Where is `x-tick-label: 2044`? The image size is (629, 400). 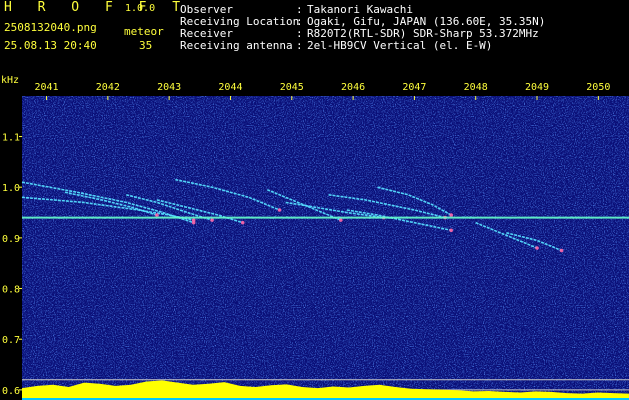
x-tick-label: 2044 is located at coordinates (230, 87).